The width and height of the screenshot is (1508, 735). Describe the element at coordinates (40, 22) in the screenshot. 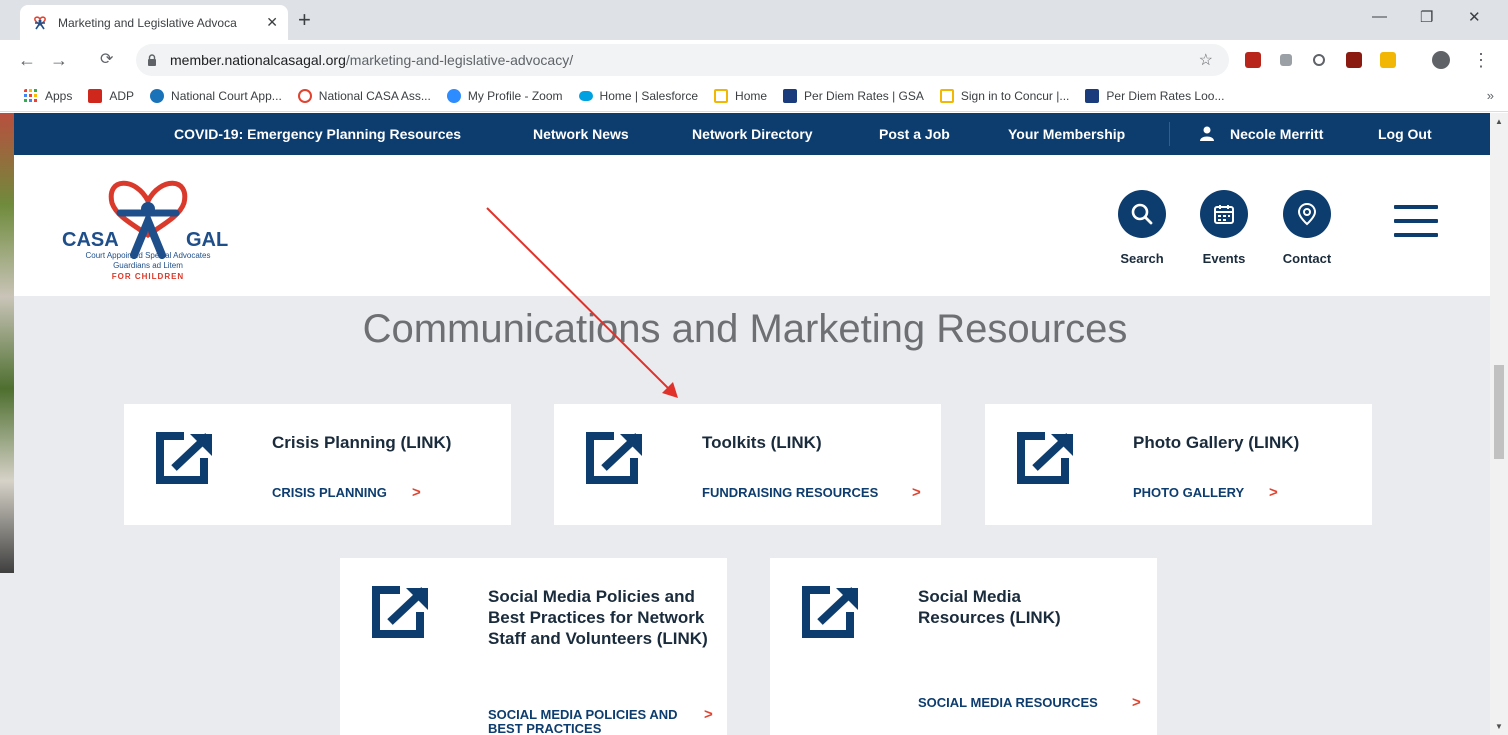

I see `casa-favicon-icon` at that location.